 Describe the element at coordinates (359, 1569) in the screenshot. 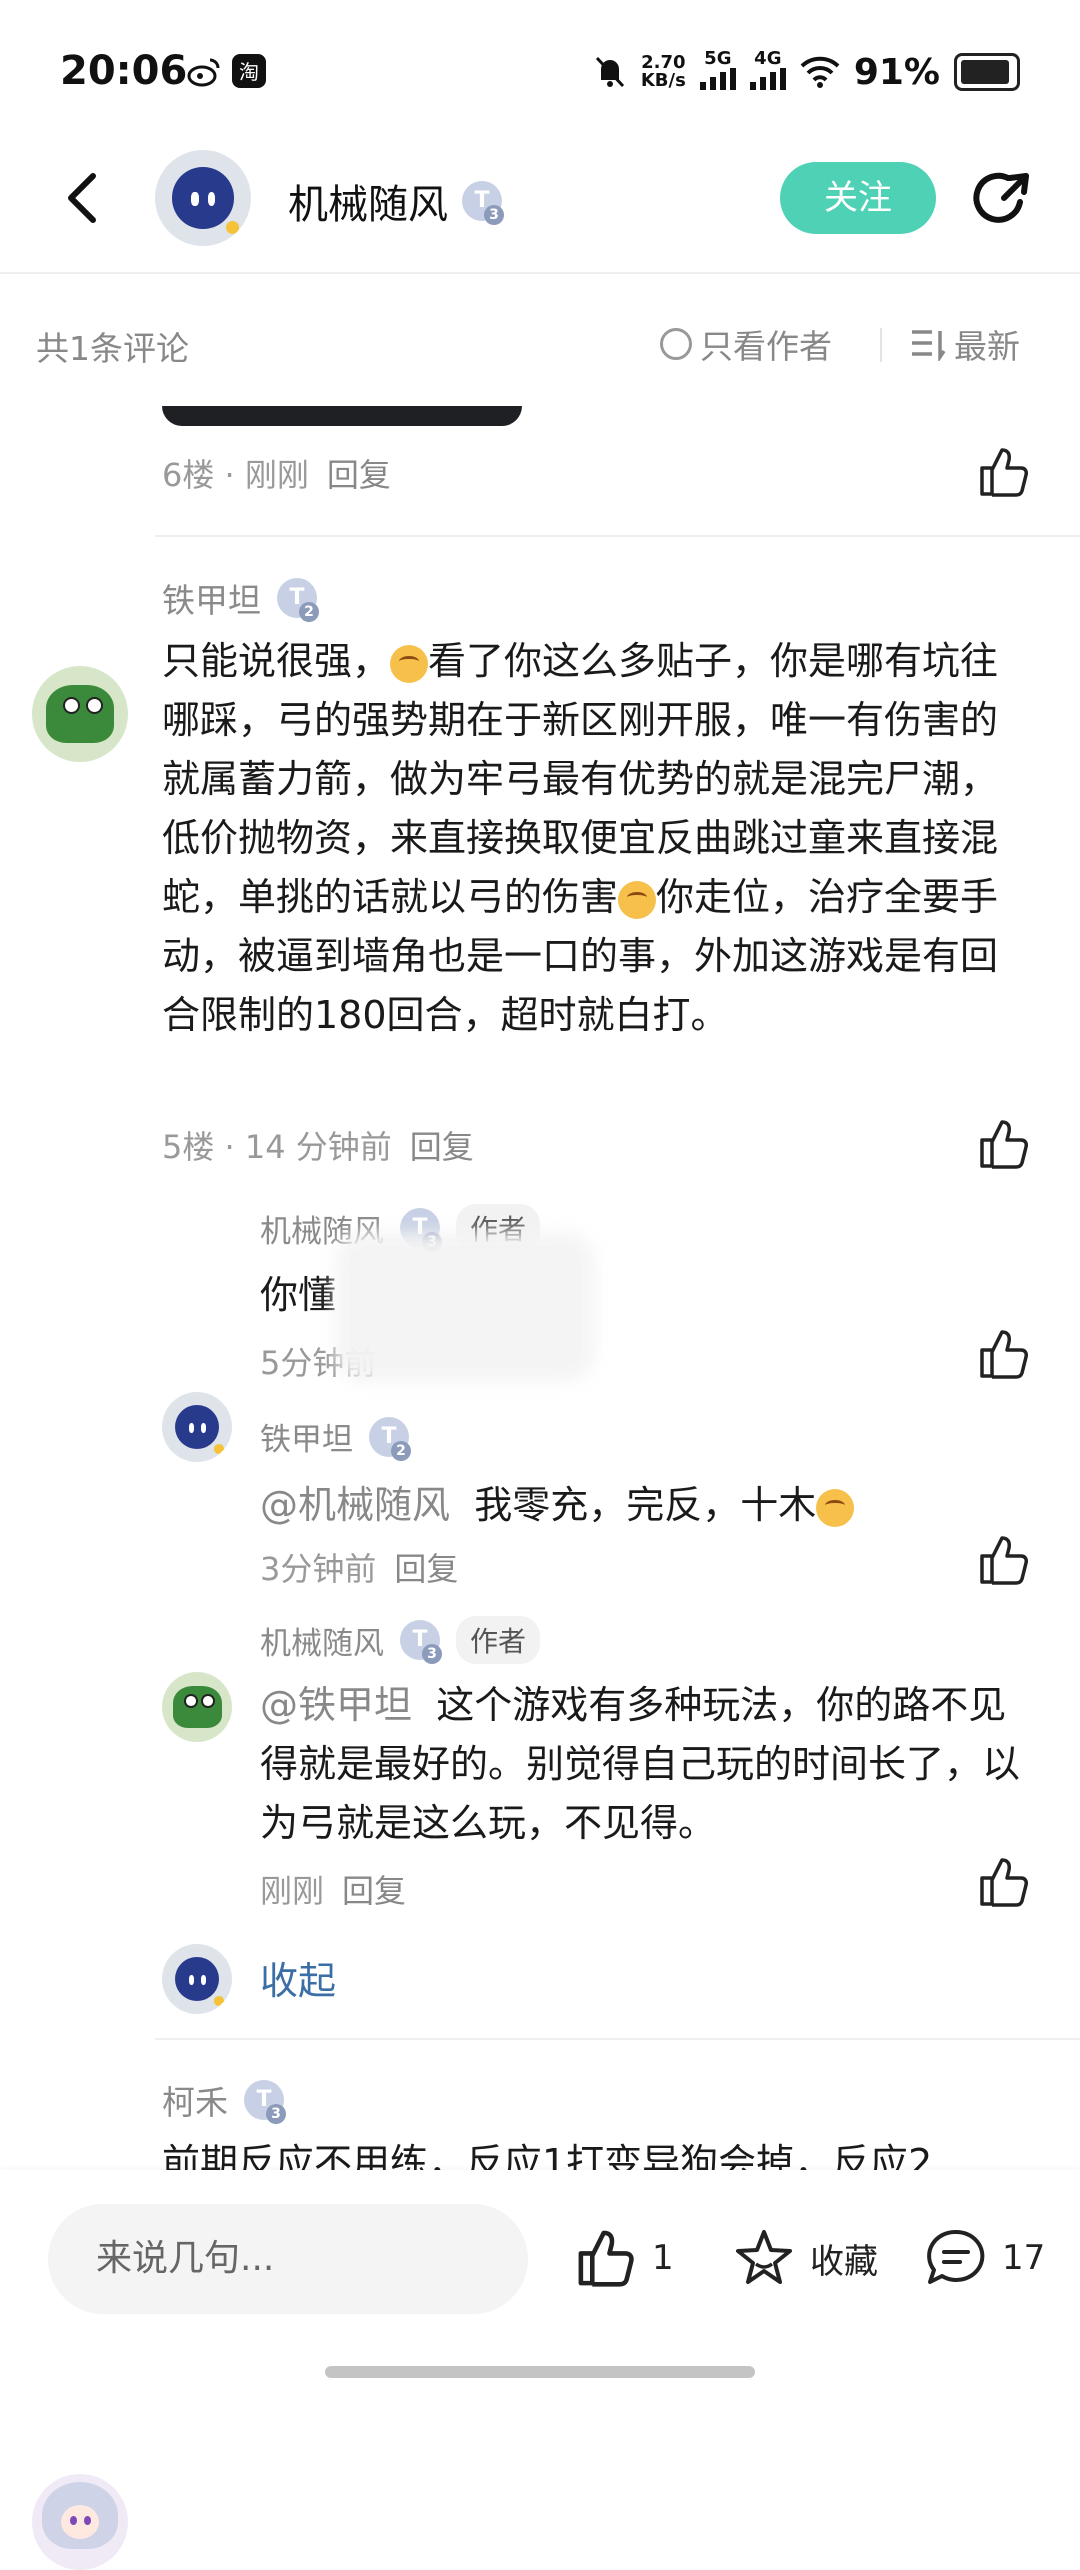

I see `reply-meta: 3分钟前 回复` at that location.